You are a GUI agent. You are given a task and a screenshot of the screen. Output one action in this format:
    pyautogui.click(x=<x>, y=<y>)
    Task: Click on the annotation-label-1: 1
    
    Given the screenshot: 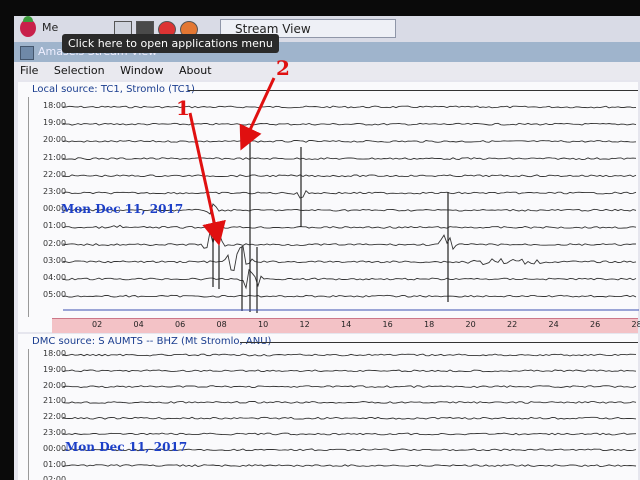 What is the action you would take?
    pyautogui.click(x=183, y=108)
    